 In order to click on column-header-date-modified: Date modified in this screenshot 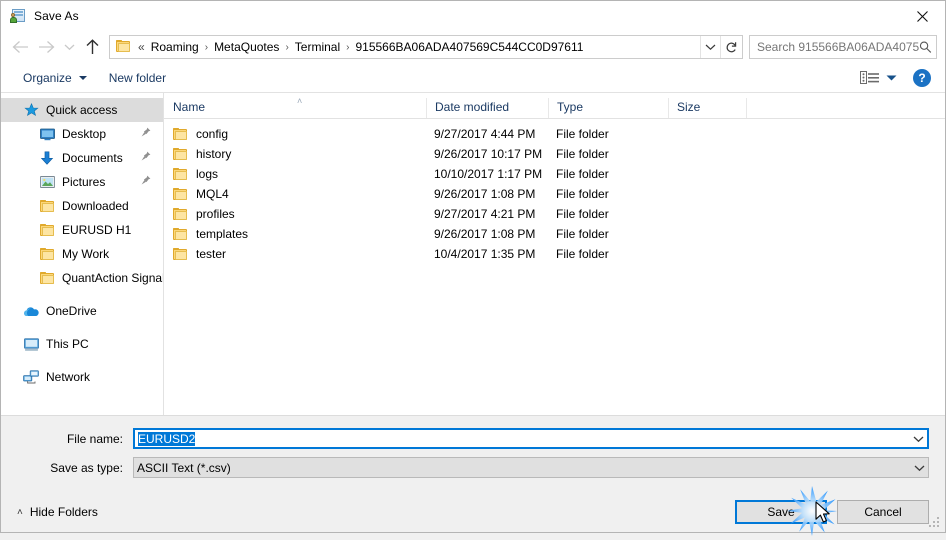, I will do `click(487, 108)`.